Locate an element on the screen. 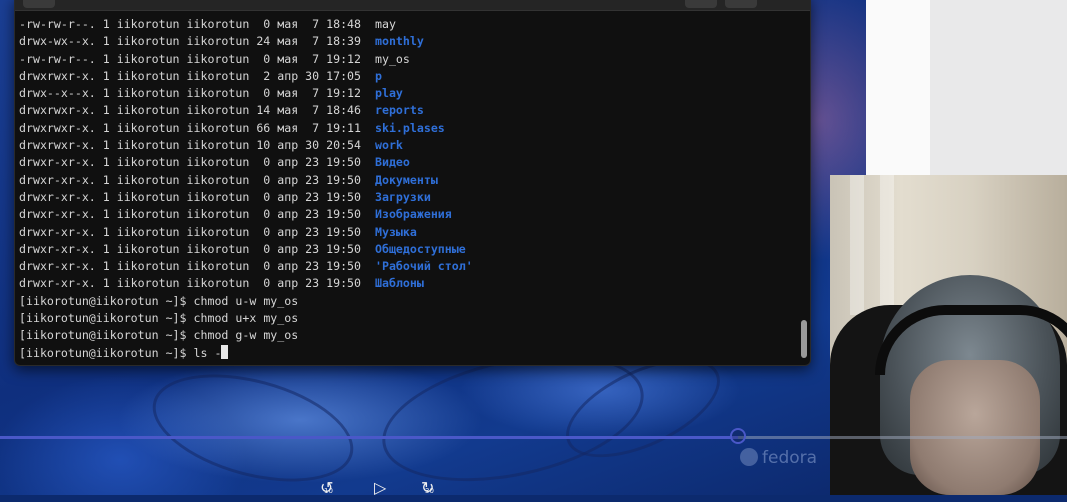 Image resolution: width=1067 pixels, height=502 pixels. person-face is located at coordinates (975, 427).